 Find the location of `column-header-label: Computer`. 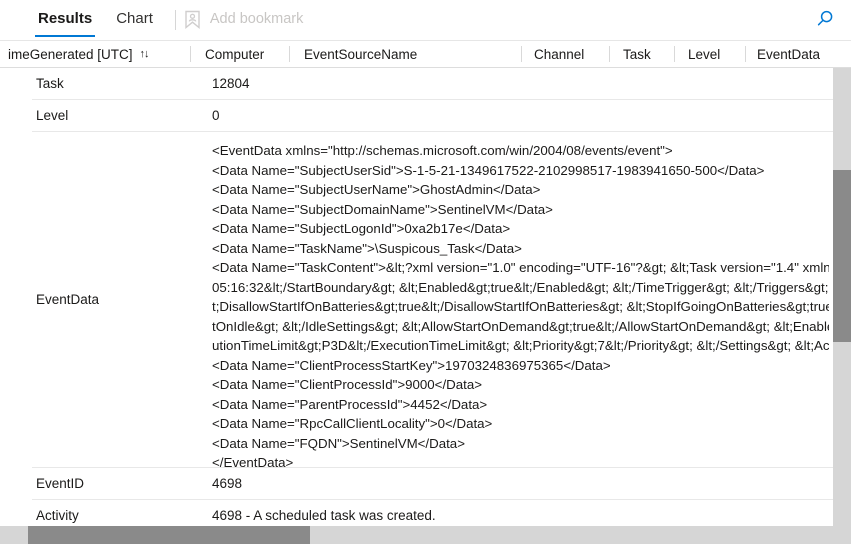

column-header-label: Computer is located at coordinates (235, 54).